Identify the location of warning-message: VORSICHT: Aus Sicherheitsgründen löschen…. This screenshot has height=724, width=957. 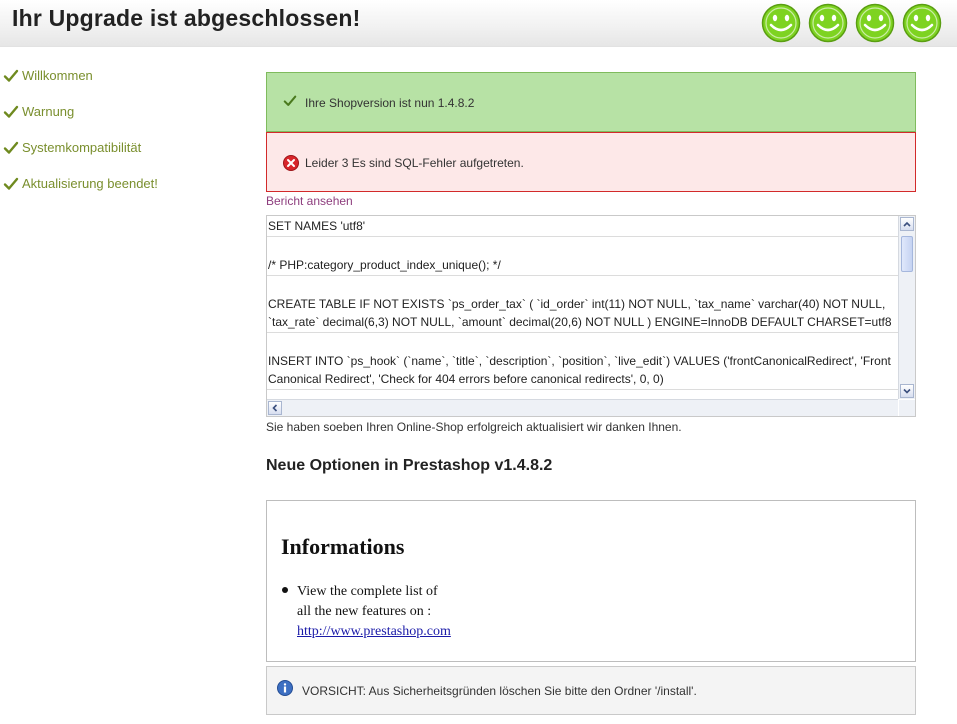
(499, 691).